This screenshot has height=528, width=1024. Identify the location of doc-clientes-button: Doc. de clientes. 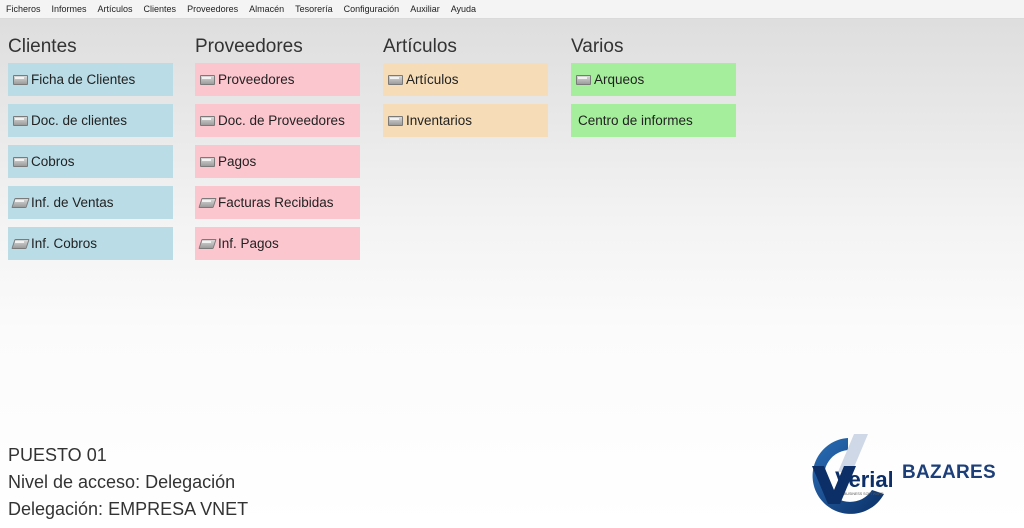
(90, 120).